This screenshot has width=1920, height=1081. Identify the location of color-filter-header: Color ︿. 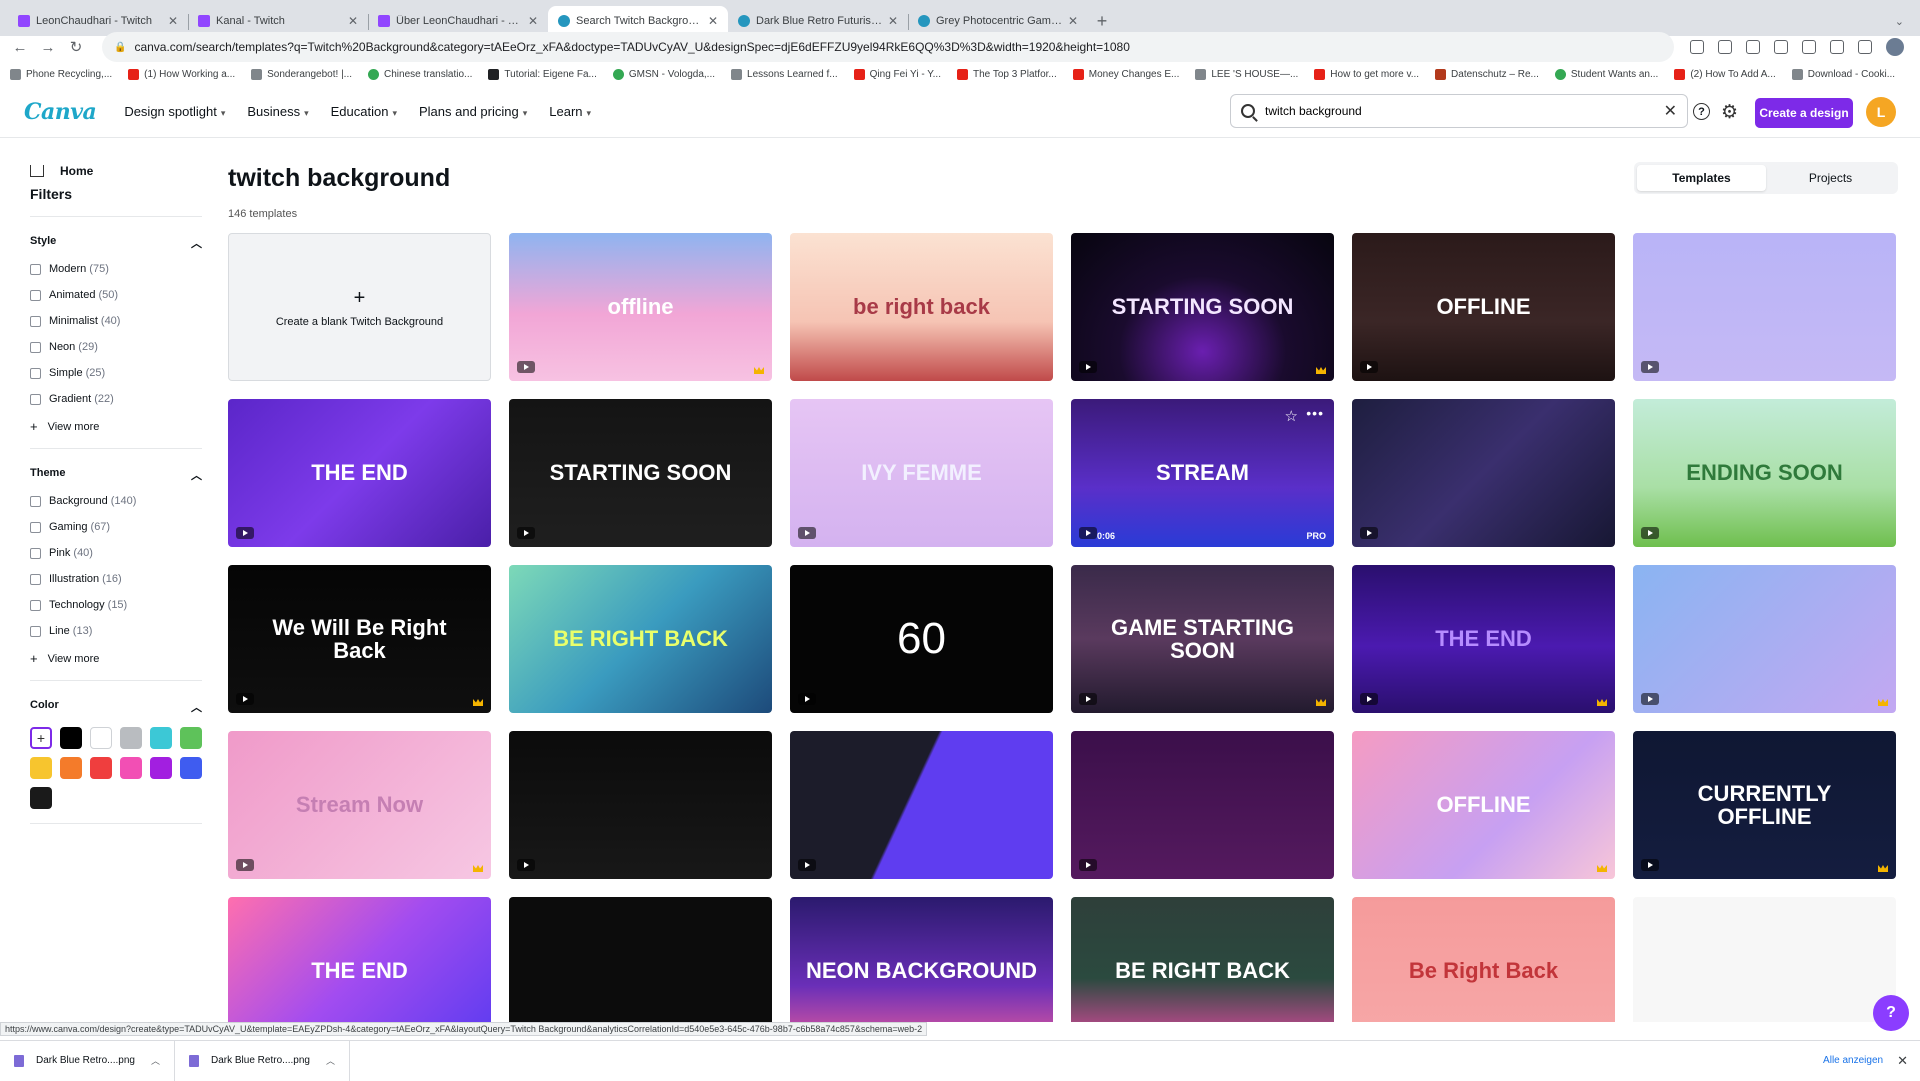
(116, 707).